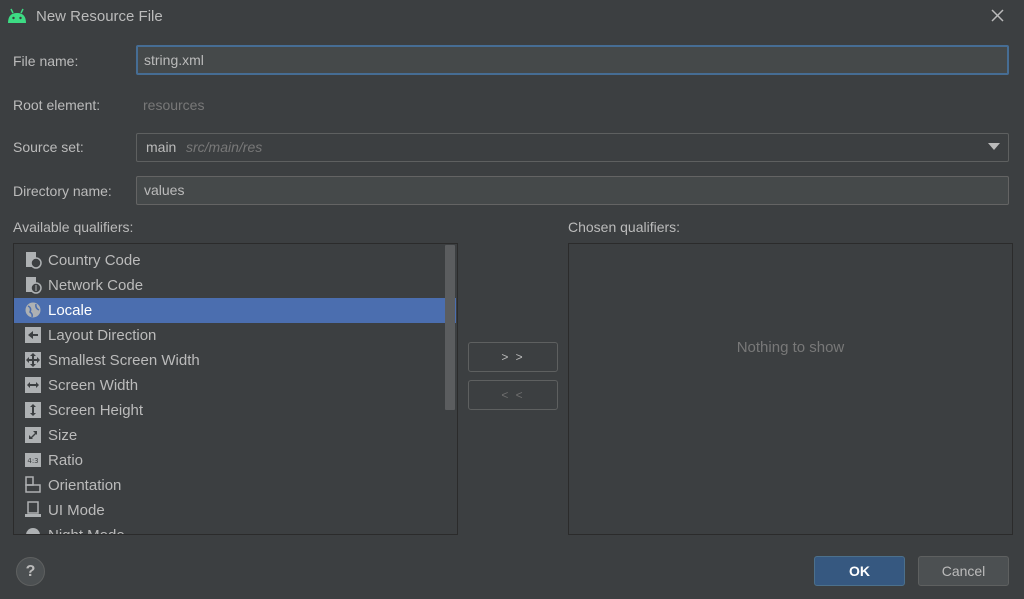  Describe the element at coordinates (624, 227) in the screenshot. I see `chosen-qualifiers-label: Chosen qualifiers:` at that location.